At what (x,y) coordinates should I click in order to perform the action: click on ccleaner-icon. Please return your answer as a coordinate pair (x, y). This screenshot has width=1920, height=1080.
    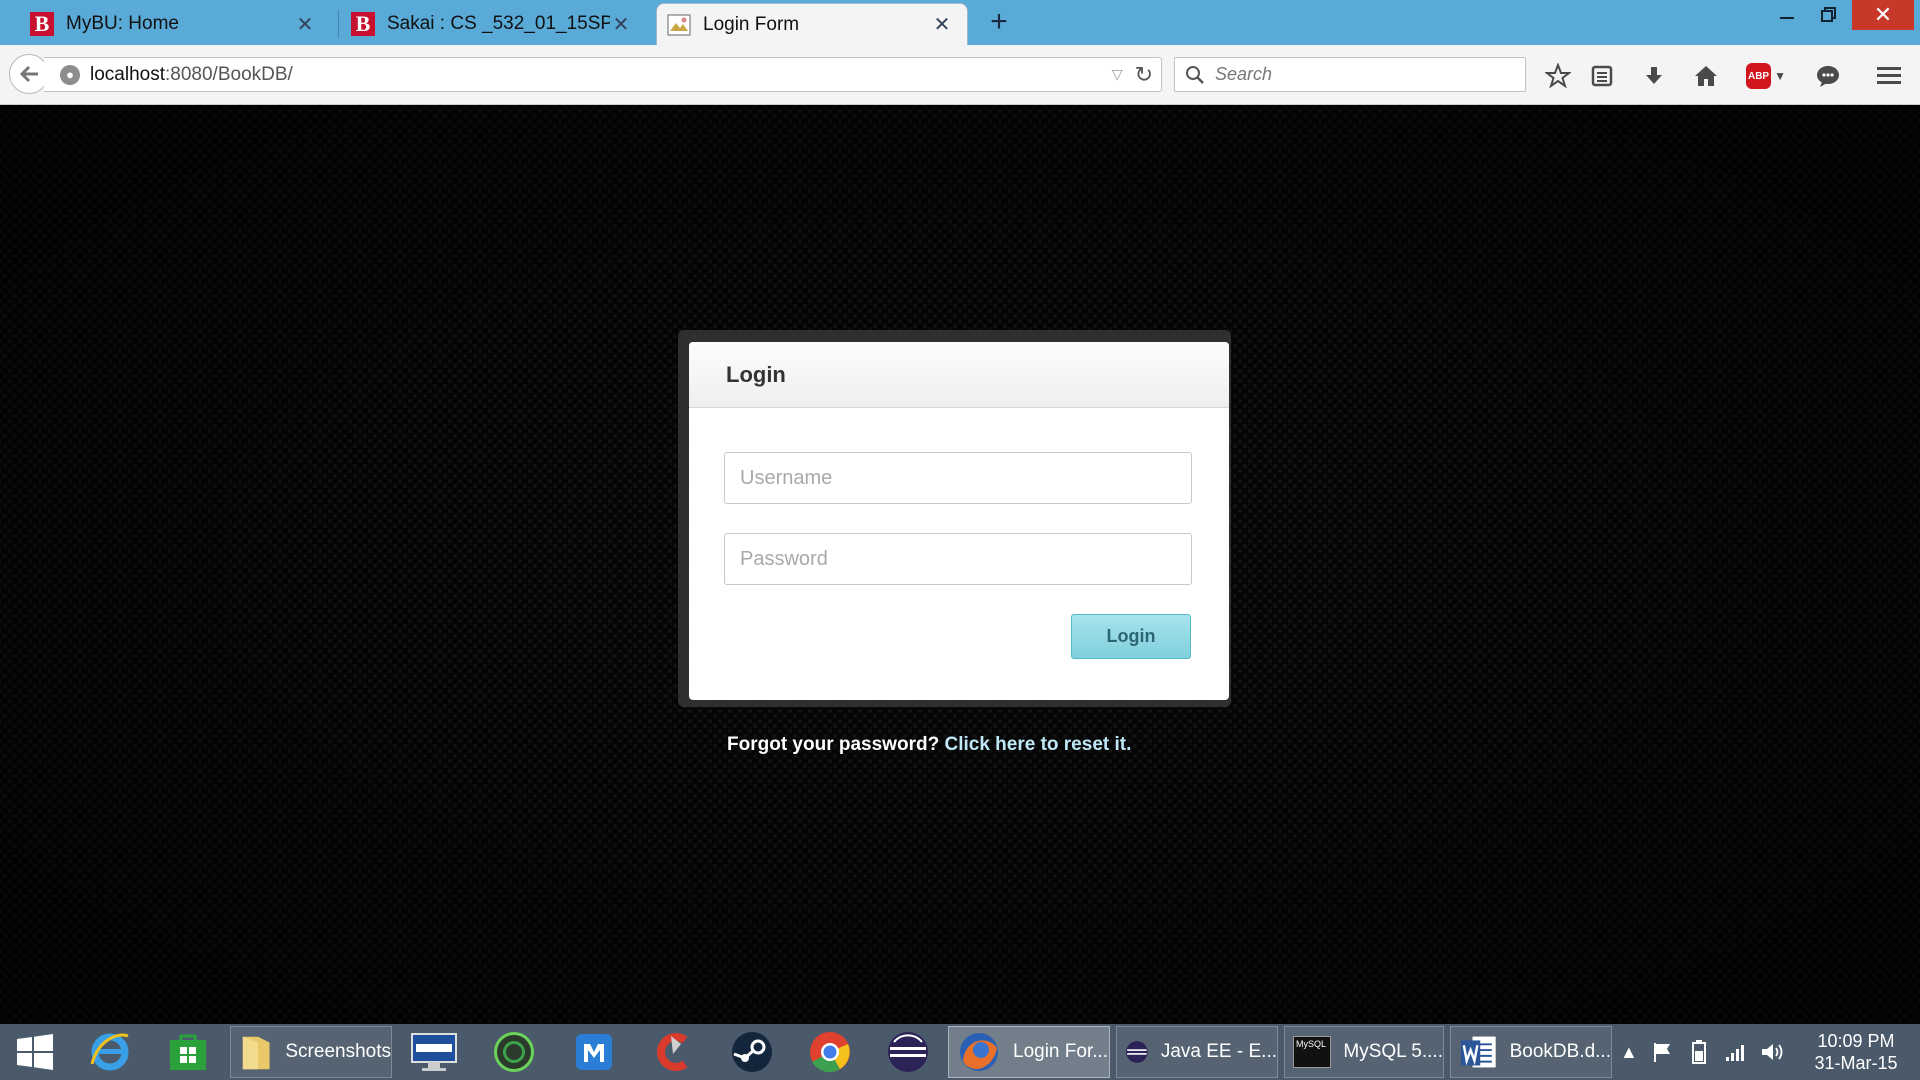
    Looking at the image, I should click on (672, 1052).